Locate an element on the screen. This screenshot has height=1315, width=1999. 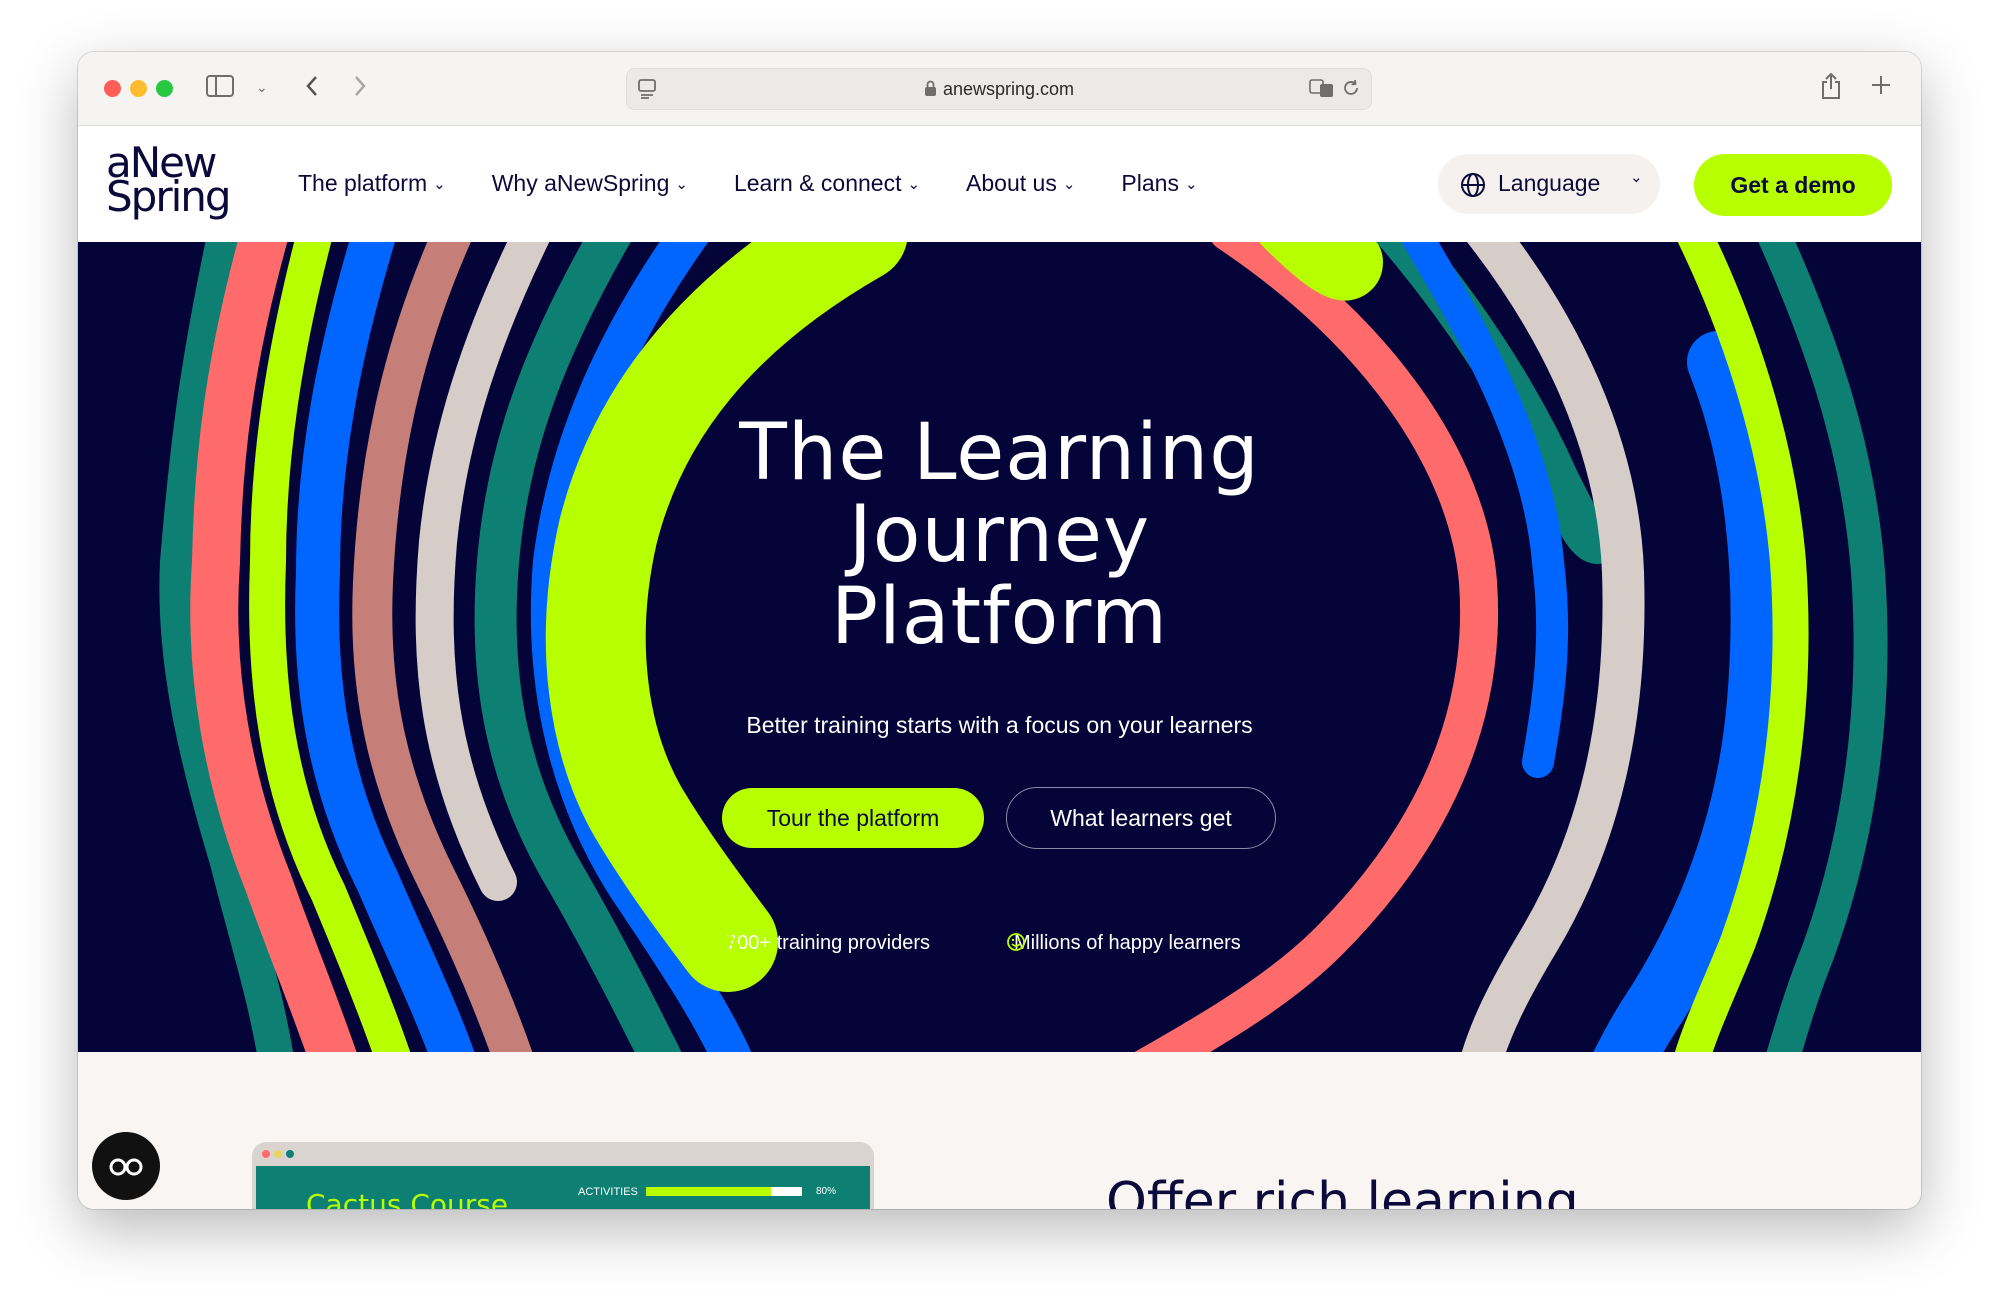
nav-item-the-platform: The platform ⌄ is located at coordinates (372, 183).